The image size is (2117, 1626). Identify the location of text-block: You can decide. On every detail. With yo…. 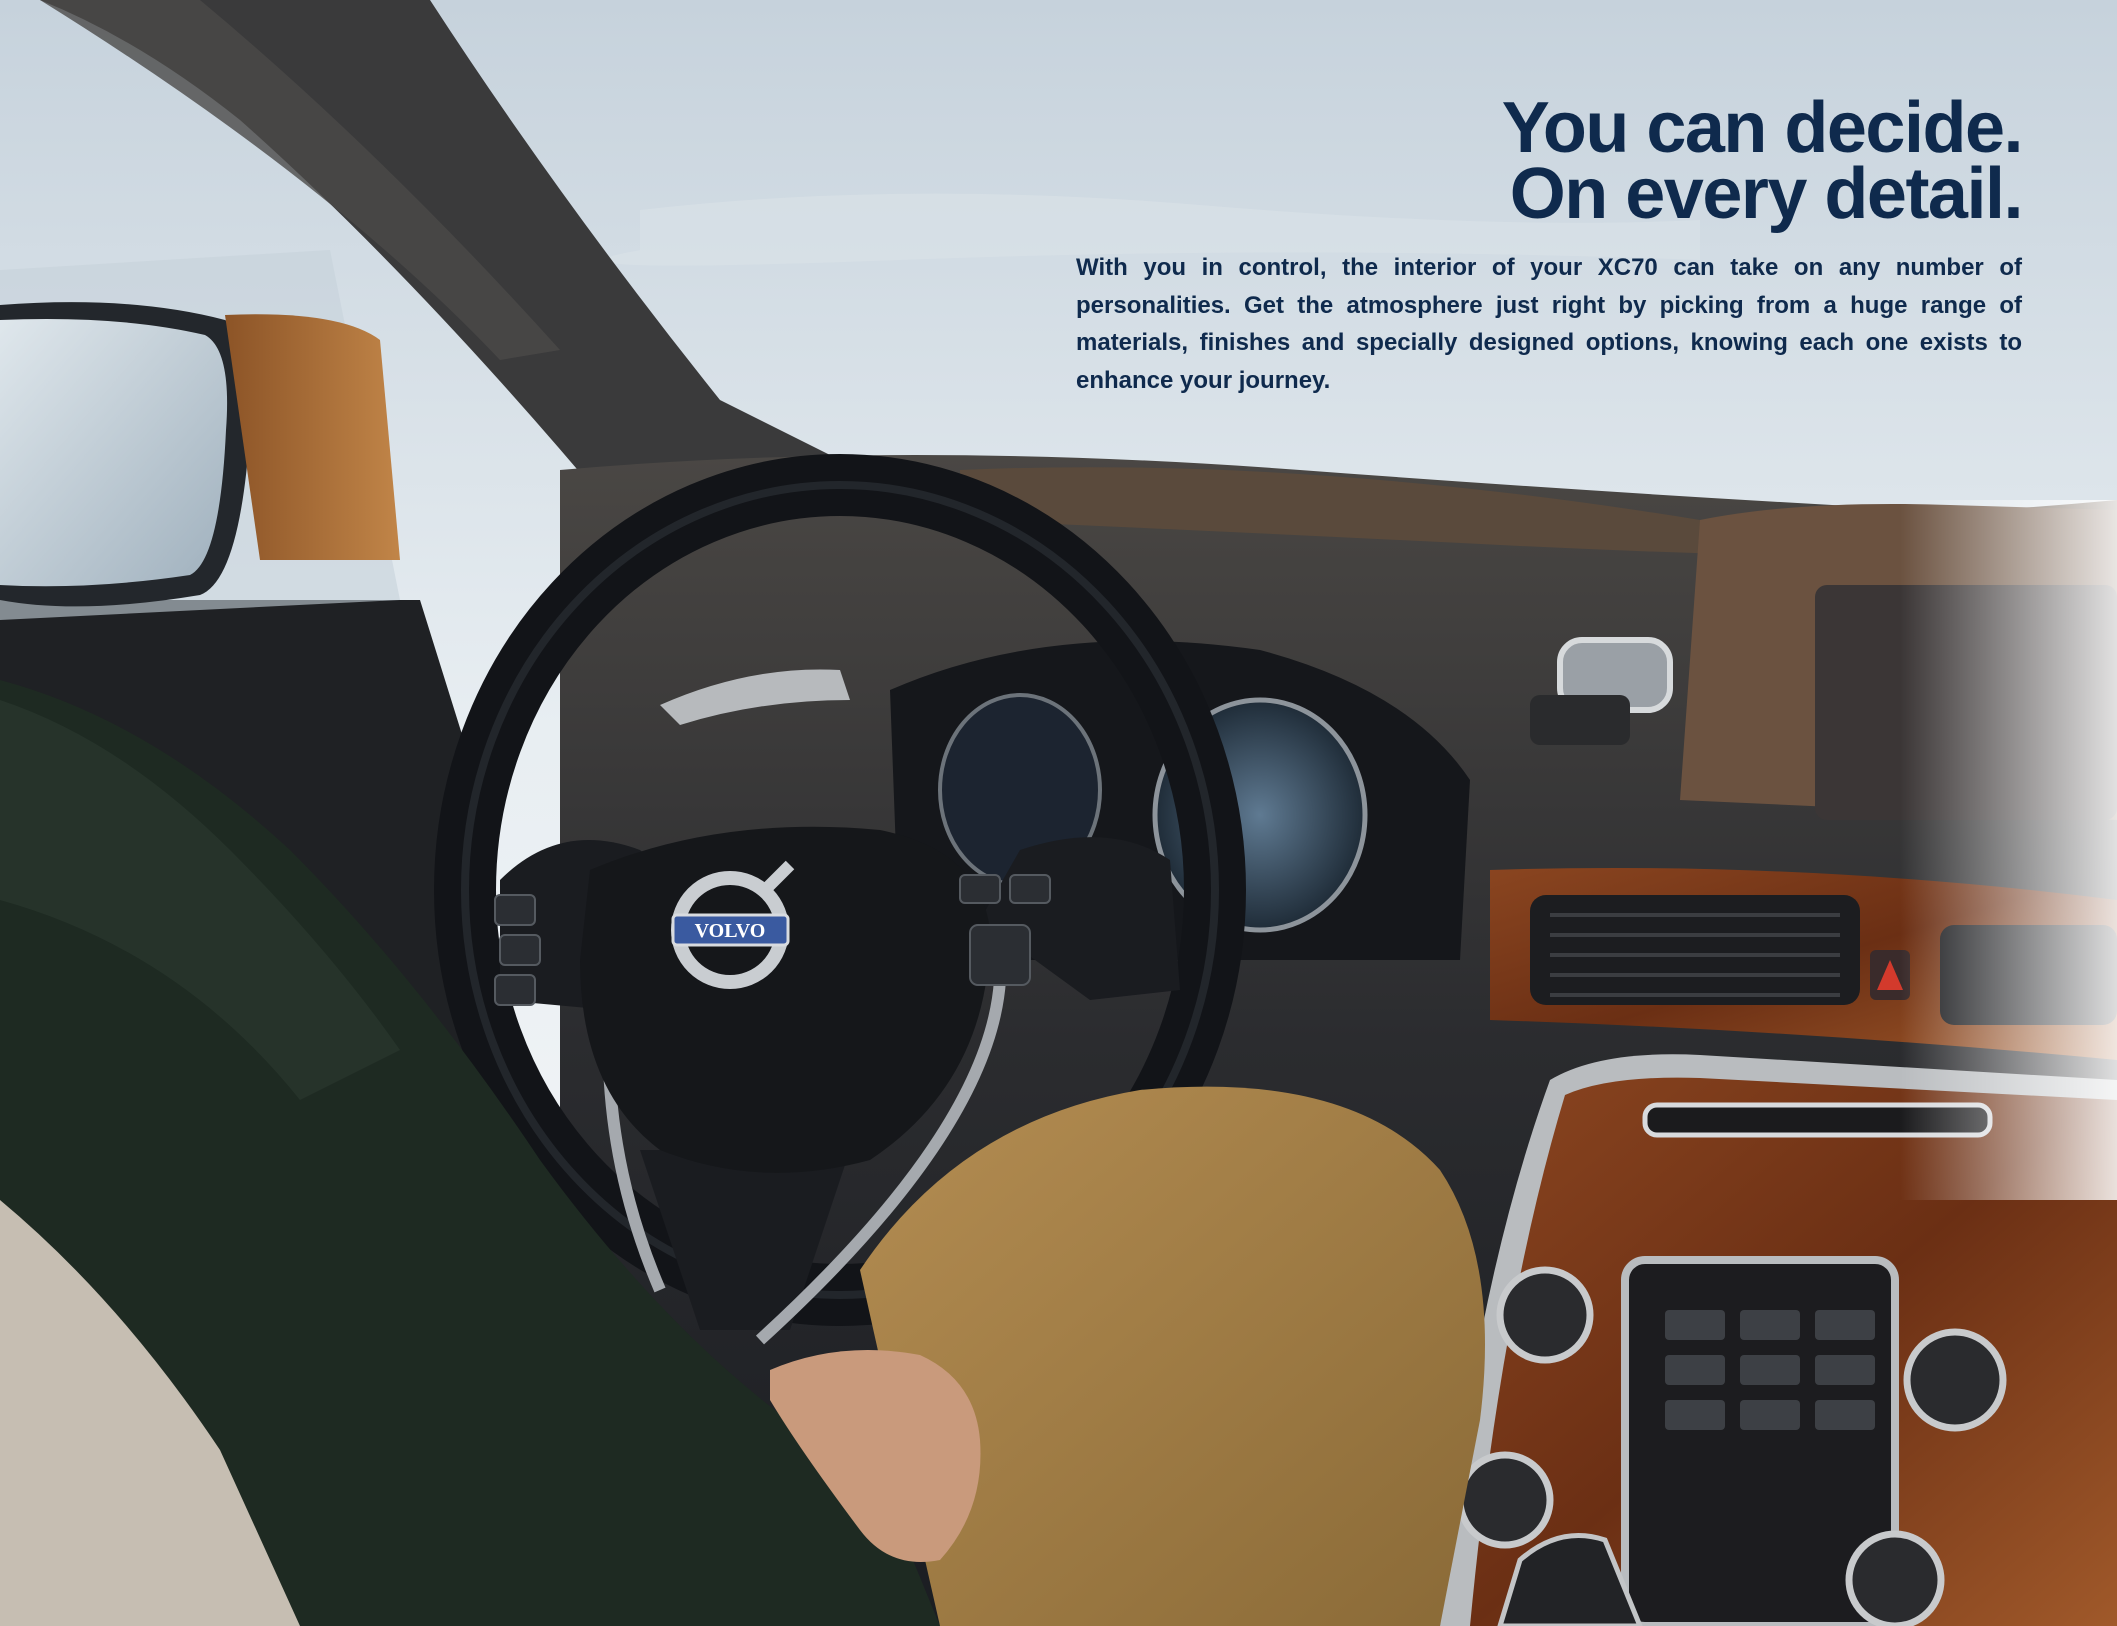
(1550, 243).